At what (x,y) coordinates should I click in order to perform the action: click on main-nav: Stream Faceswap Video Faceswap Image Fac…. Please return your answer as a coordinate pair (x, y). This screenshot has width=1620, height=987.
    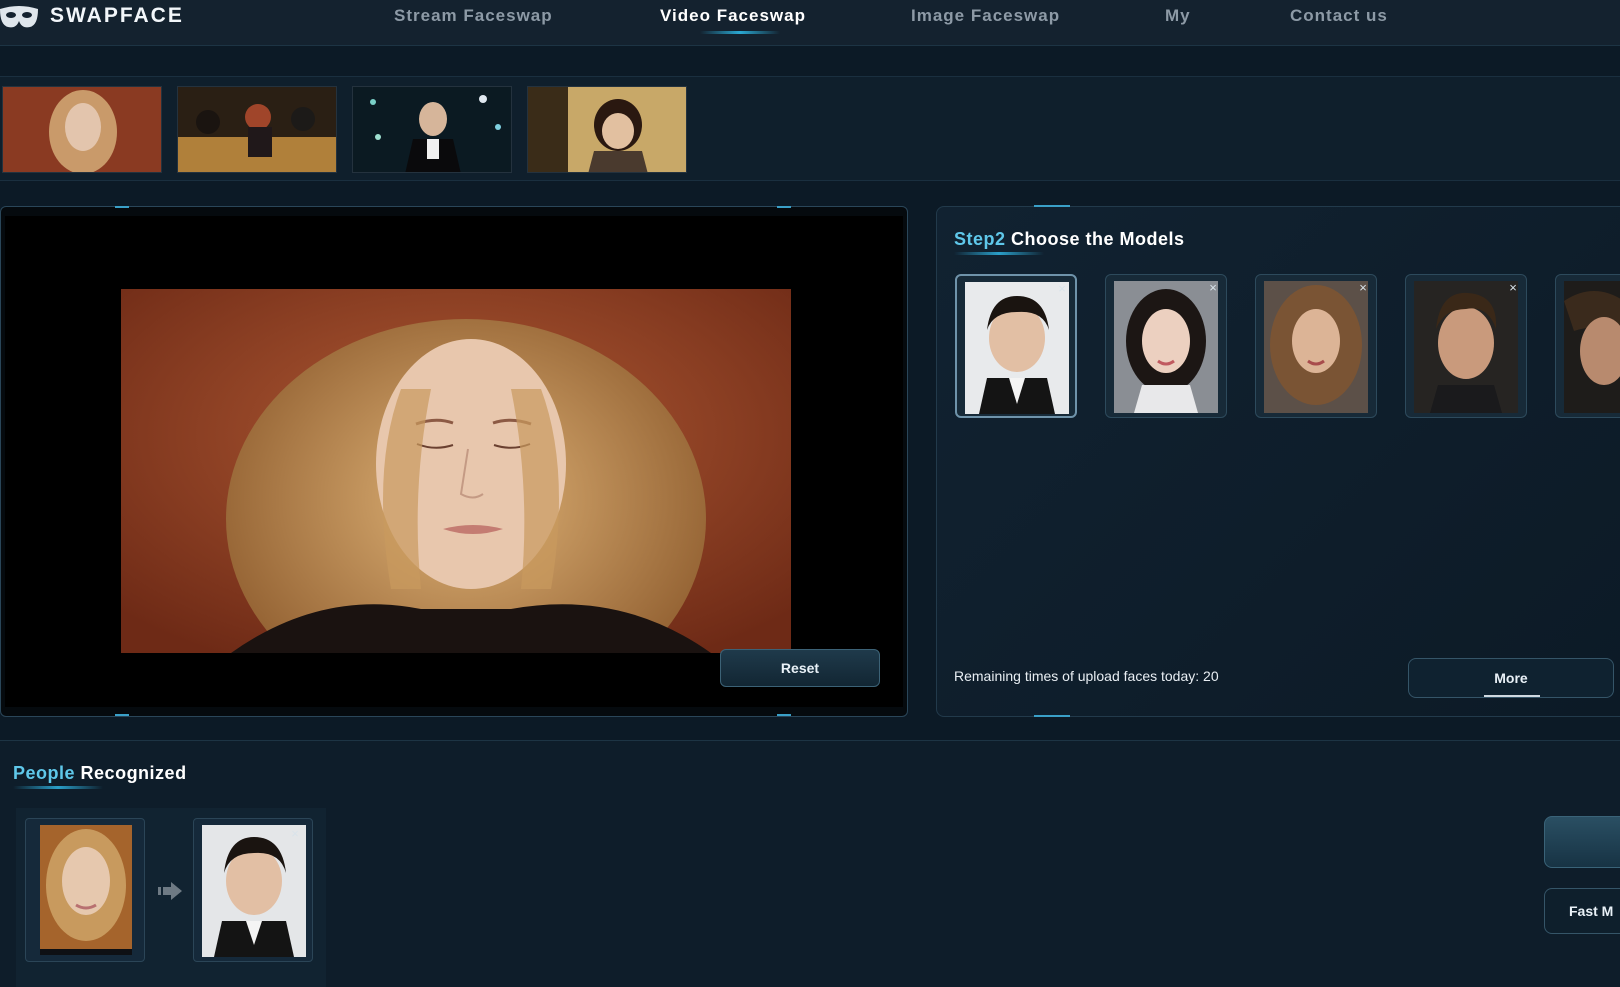
    Looking at the image, I should click on (810, 20).